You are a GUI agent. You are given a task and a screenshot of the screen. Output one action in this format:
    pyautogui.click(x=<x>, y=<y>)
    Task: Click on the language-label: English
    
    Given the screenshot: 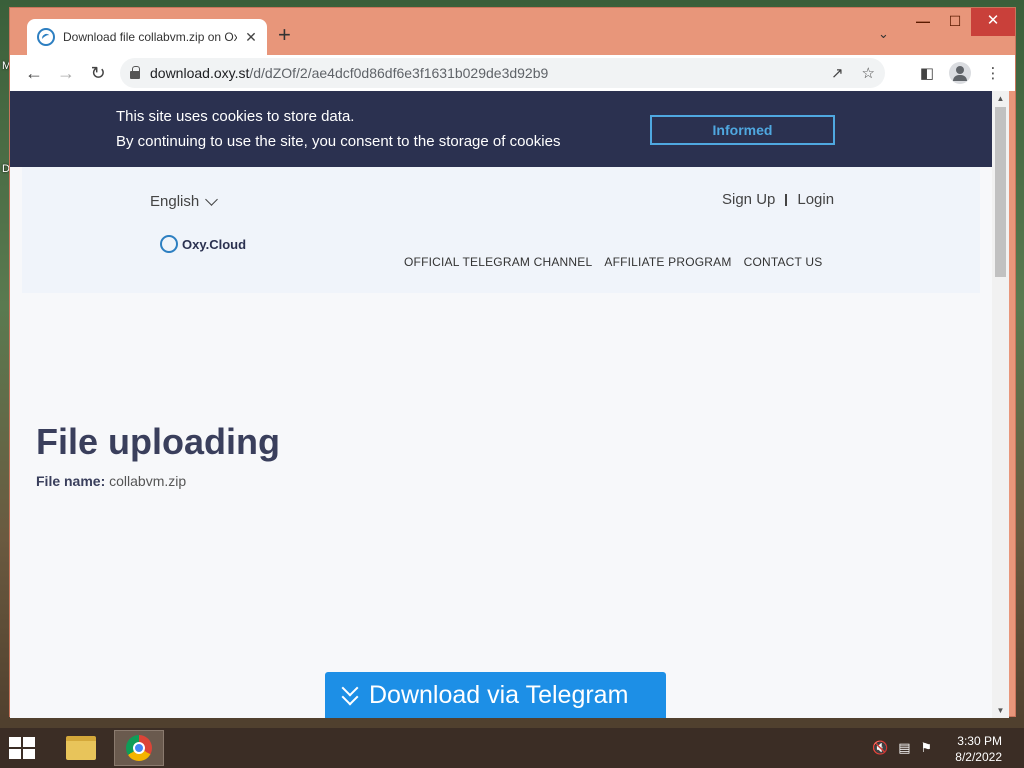 What is the action you would take?
    pyautogui.click(x=175, y=201)
    